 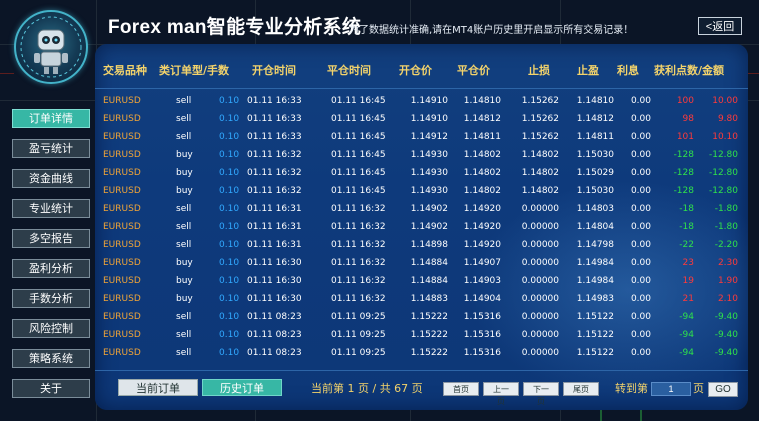 I want to click on cell-take-profit: 1.14804, so click(x=595, y=227).